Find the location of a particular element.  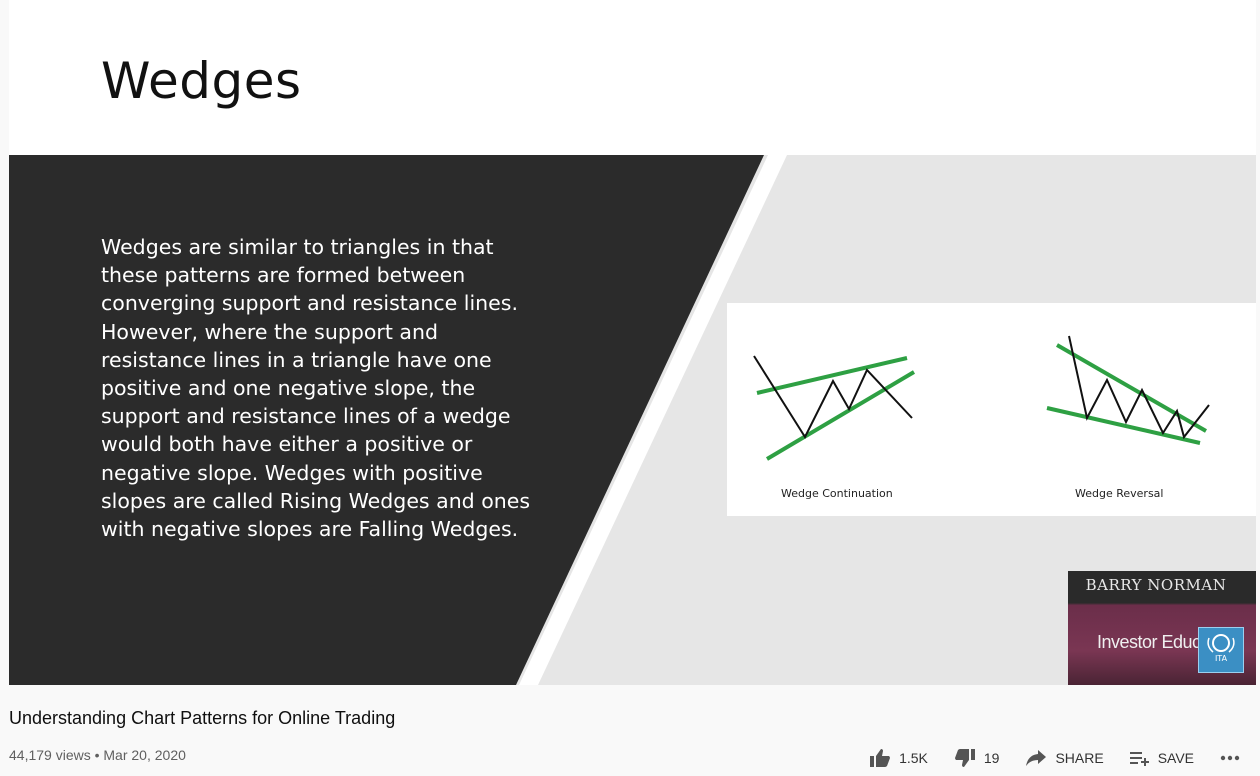

share-button: SHARE is located at coordinates (1064, 758).